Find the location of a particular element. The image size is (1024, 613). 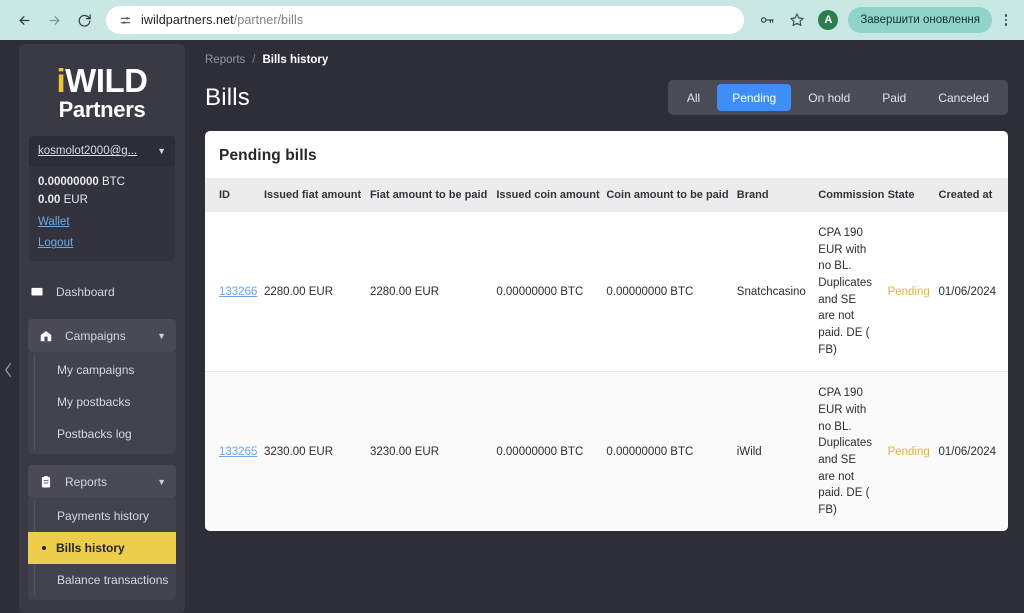

kebab-menu-icon is located at coordinates (1006, 20).